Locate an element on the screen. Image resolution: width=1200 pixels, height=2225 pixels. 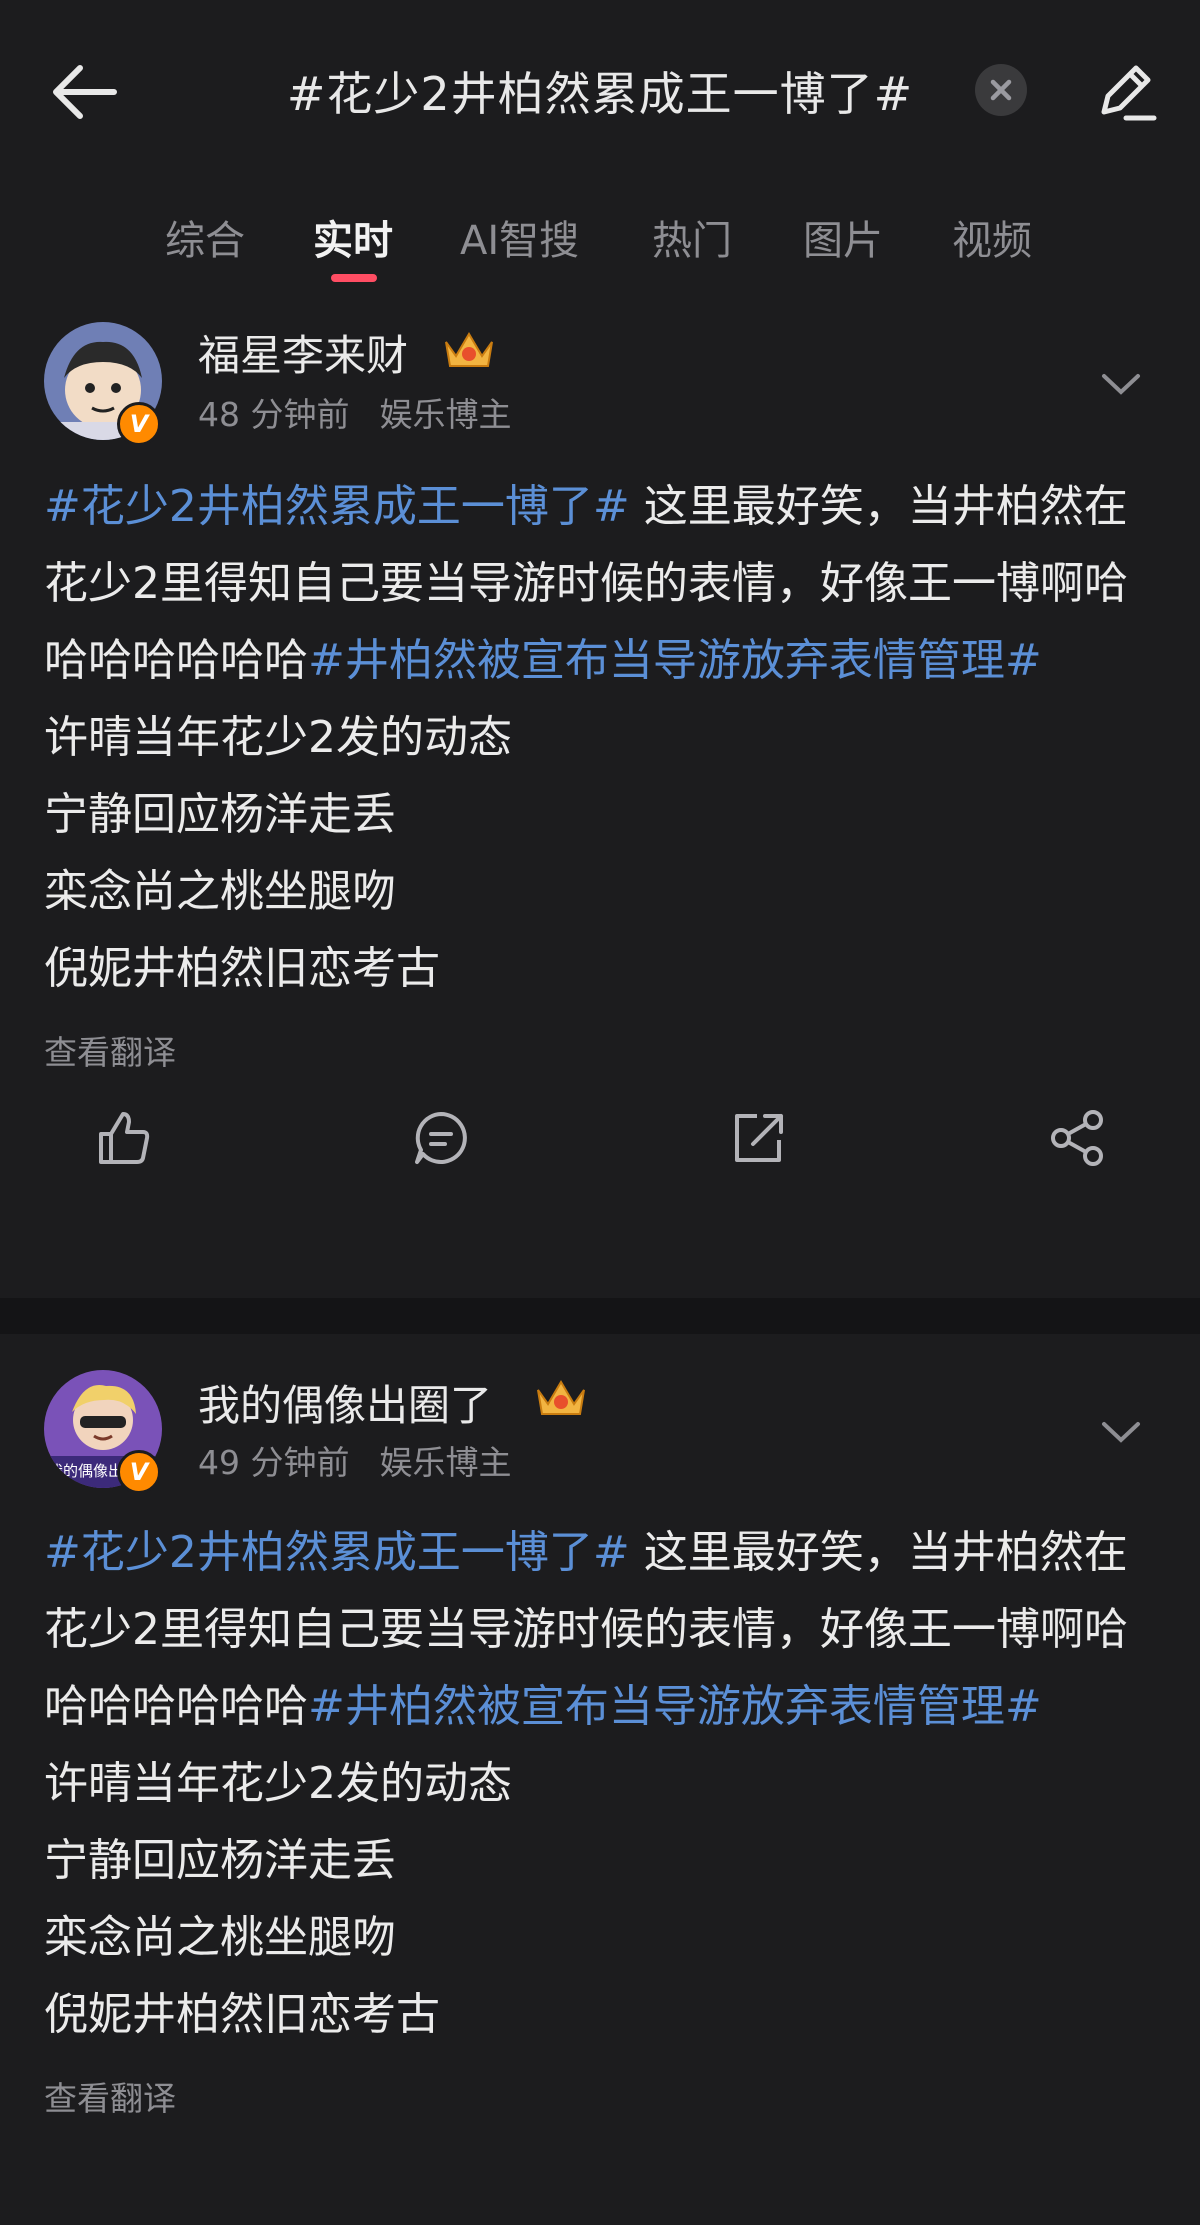
tab-视频: 视频 is located at coordinates (992, 237).